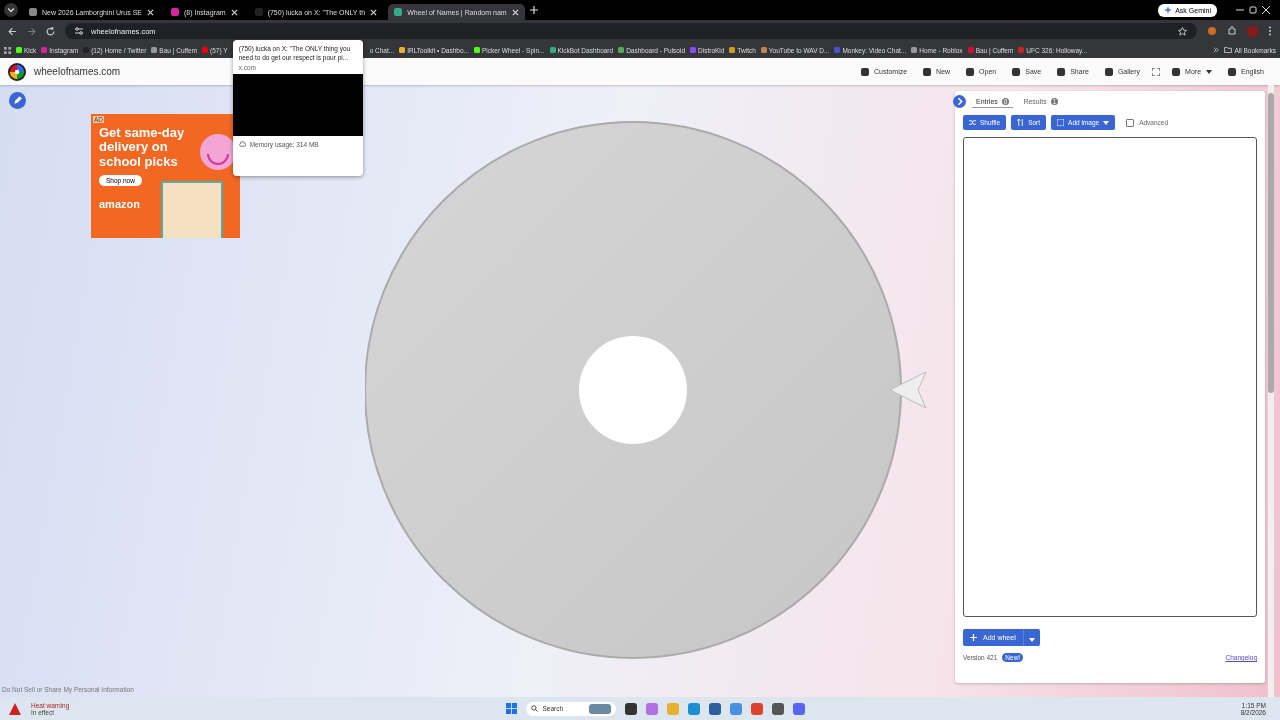 The image size is (1280, 720). I want to click on minimize-icon, so click(1240, 10).